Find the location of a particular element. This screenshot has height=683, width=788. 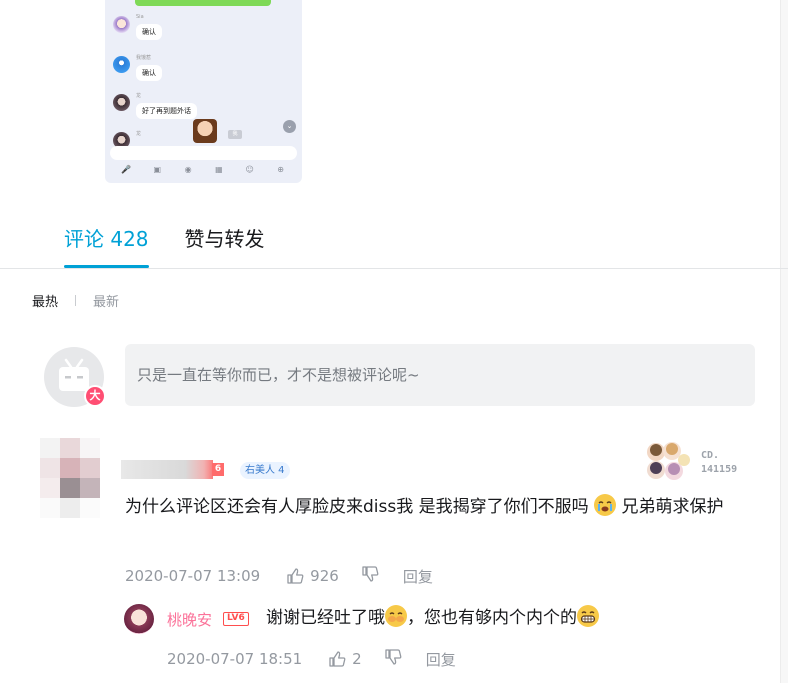

like-button: 2 is located at coordinates (345, 659).